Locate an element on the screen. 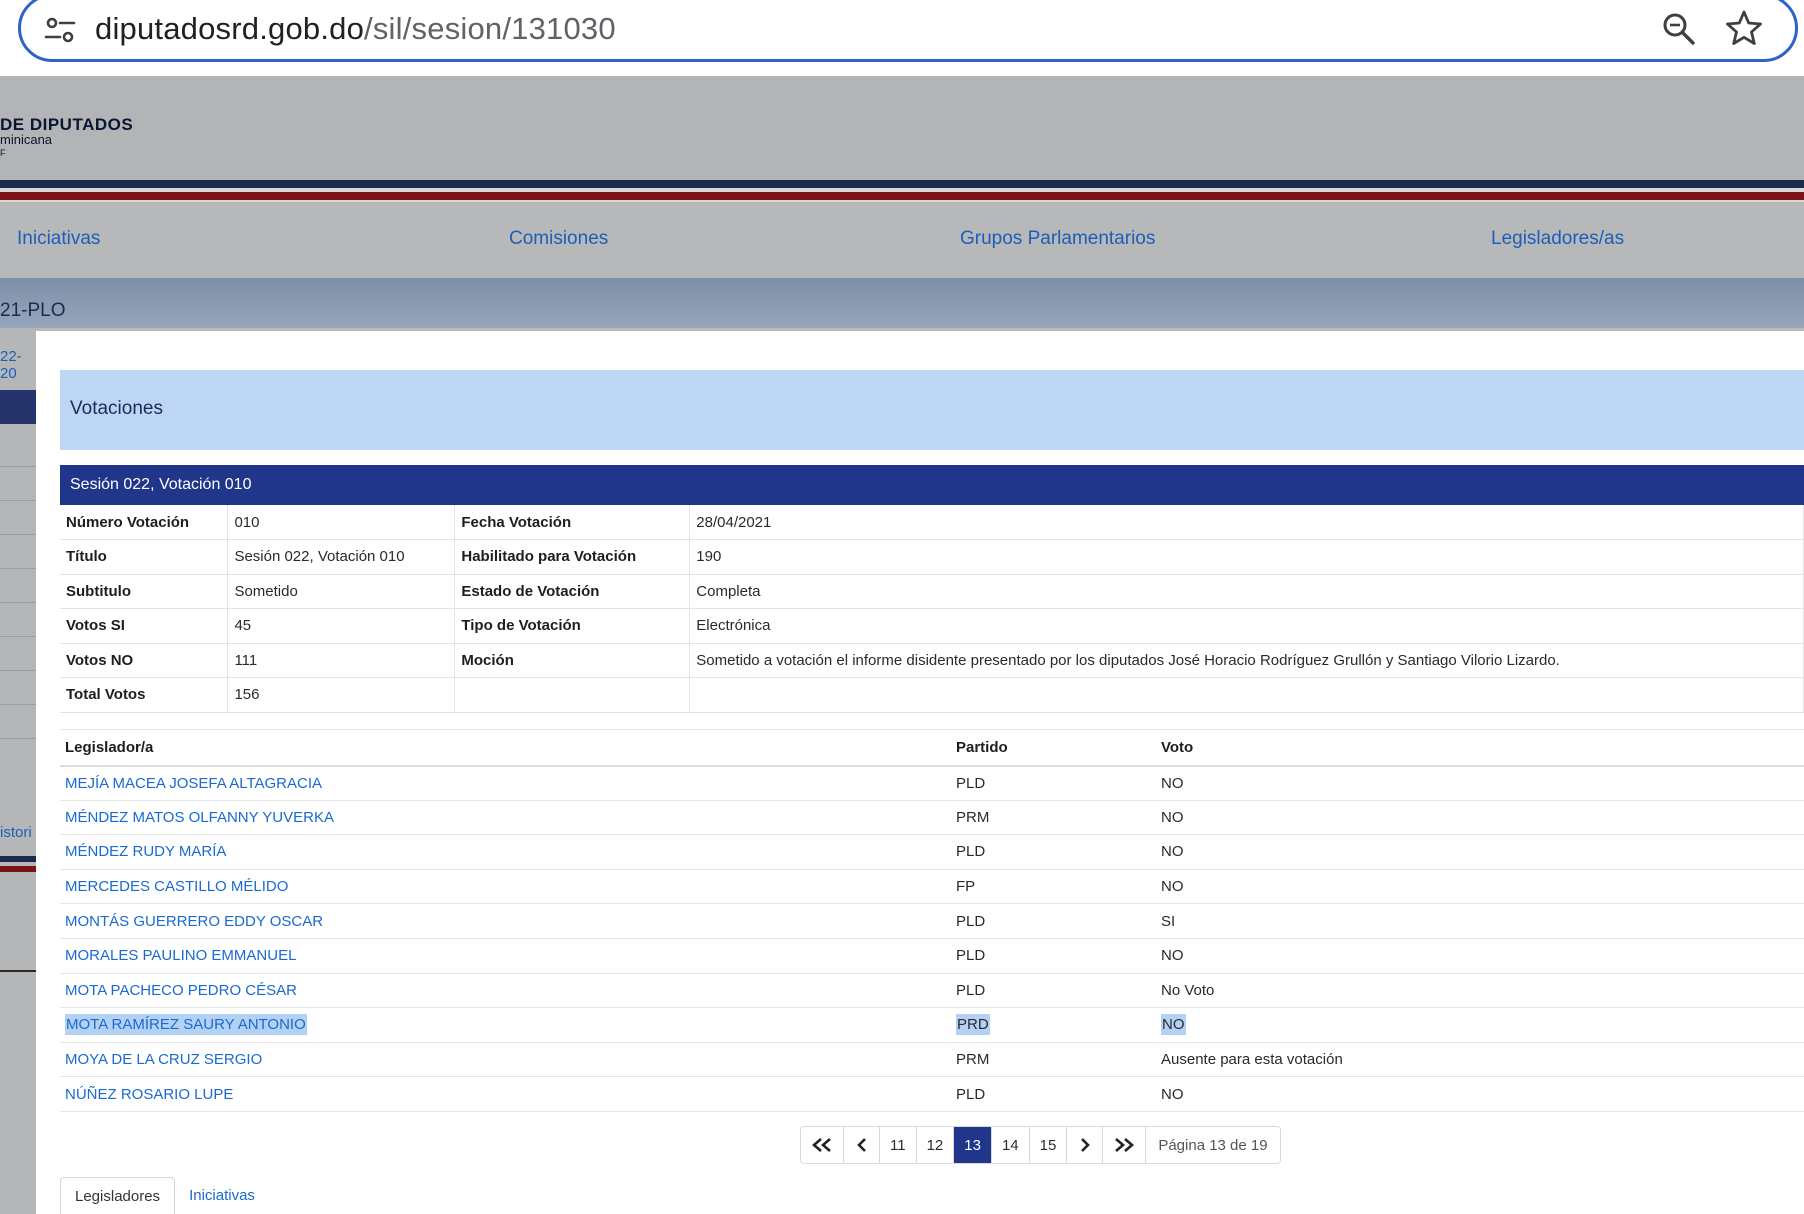 This screenshot has height=1214, width=1804. site-logo-subtitle: minicana is located at coordinates (26, 139).